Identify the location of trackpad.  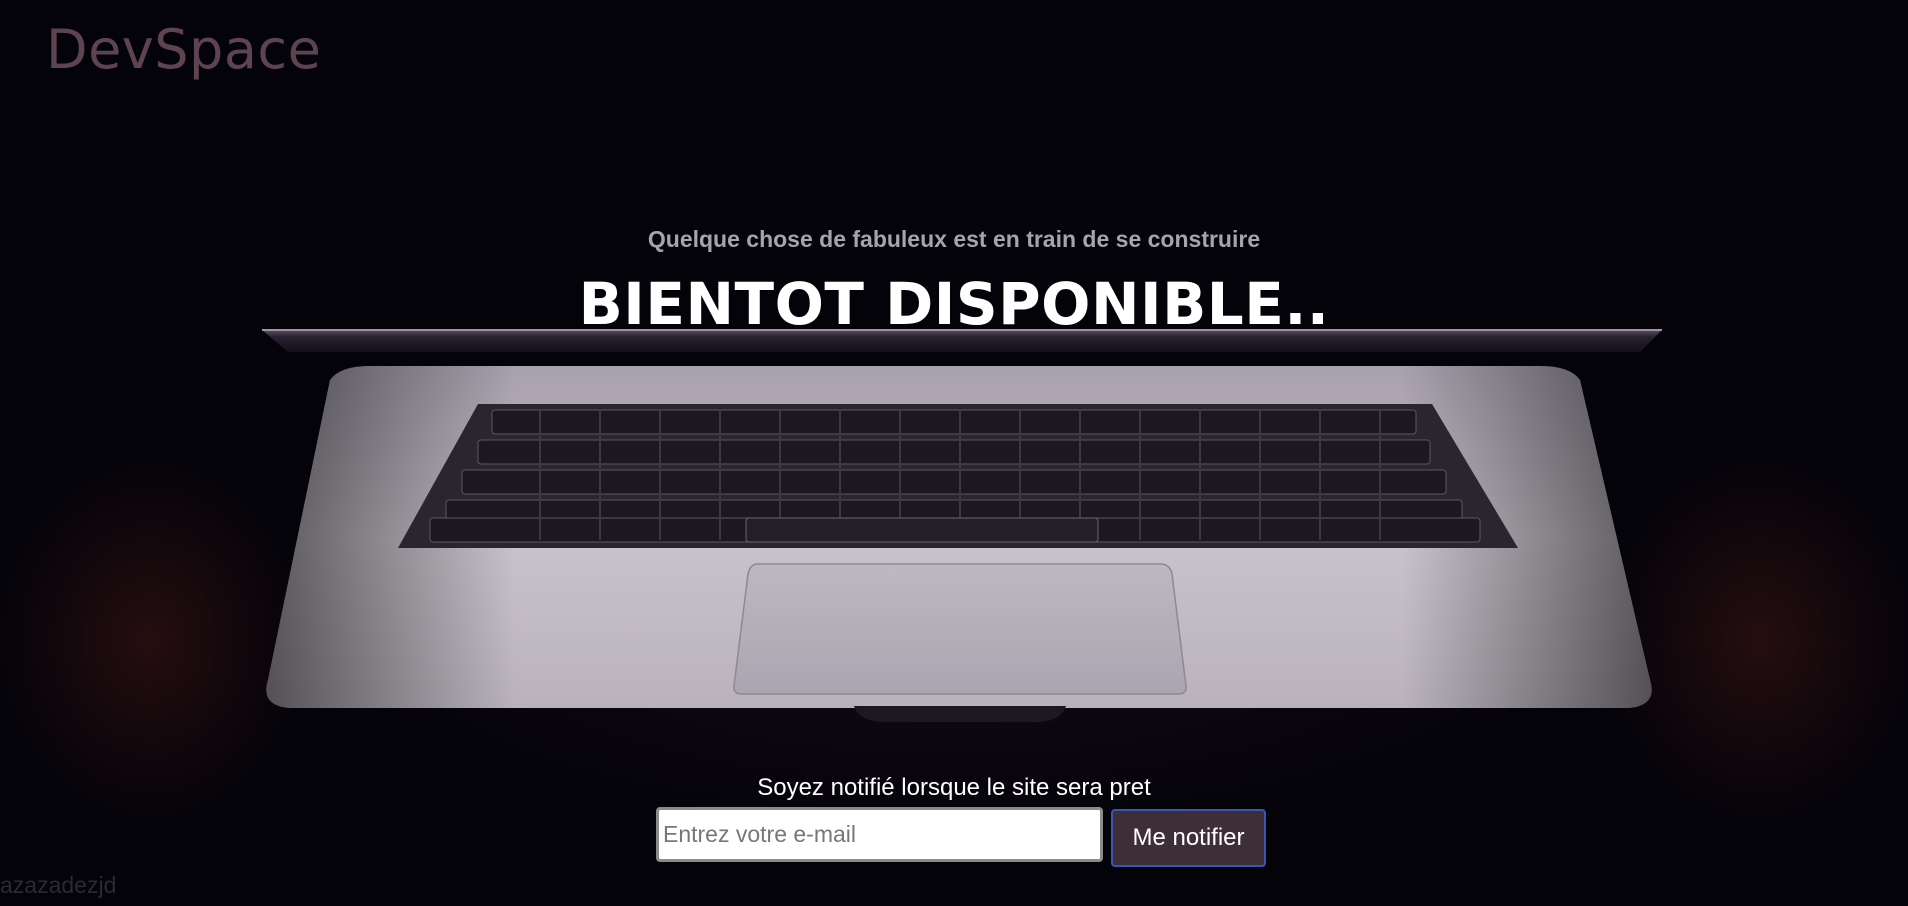
(960, 629).